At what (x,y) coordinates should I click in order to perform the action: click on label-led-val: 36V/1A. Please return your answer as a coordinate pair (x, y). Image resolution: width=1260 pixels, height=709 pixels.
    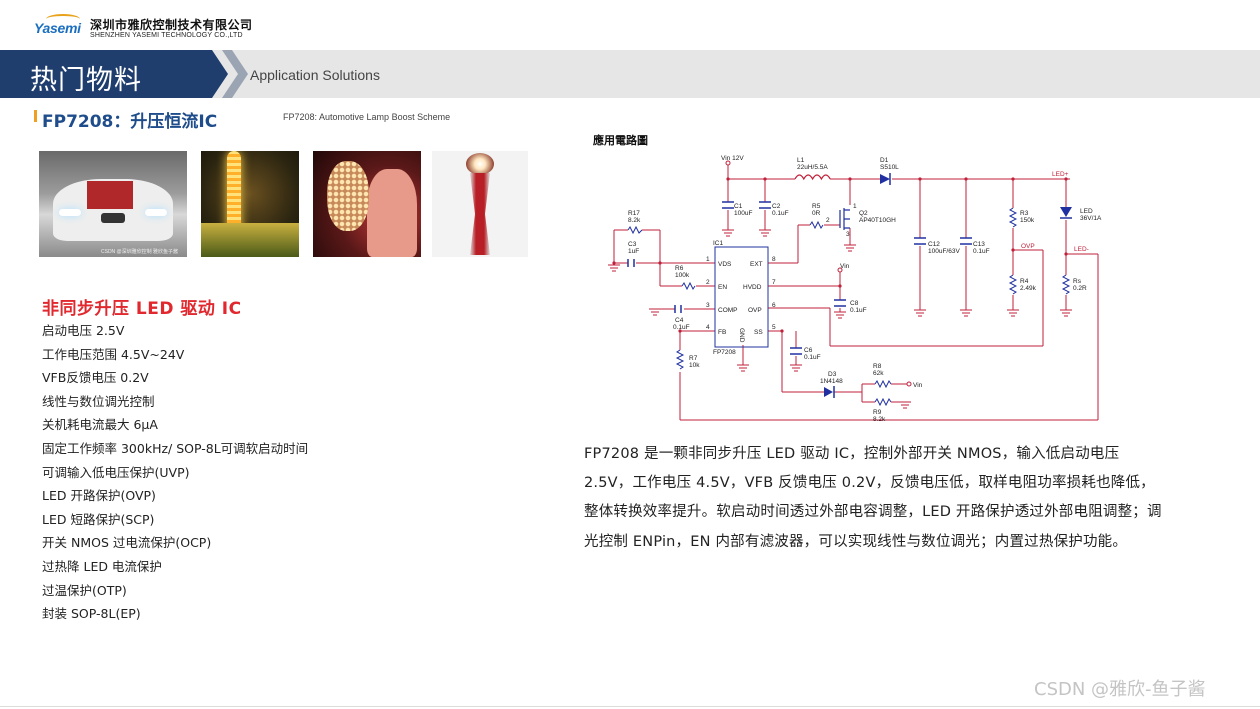
    Looking at the image, I should click on (1091, 218).